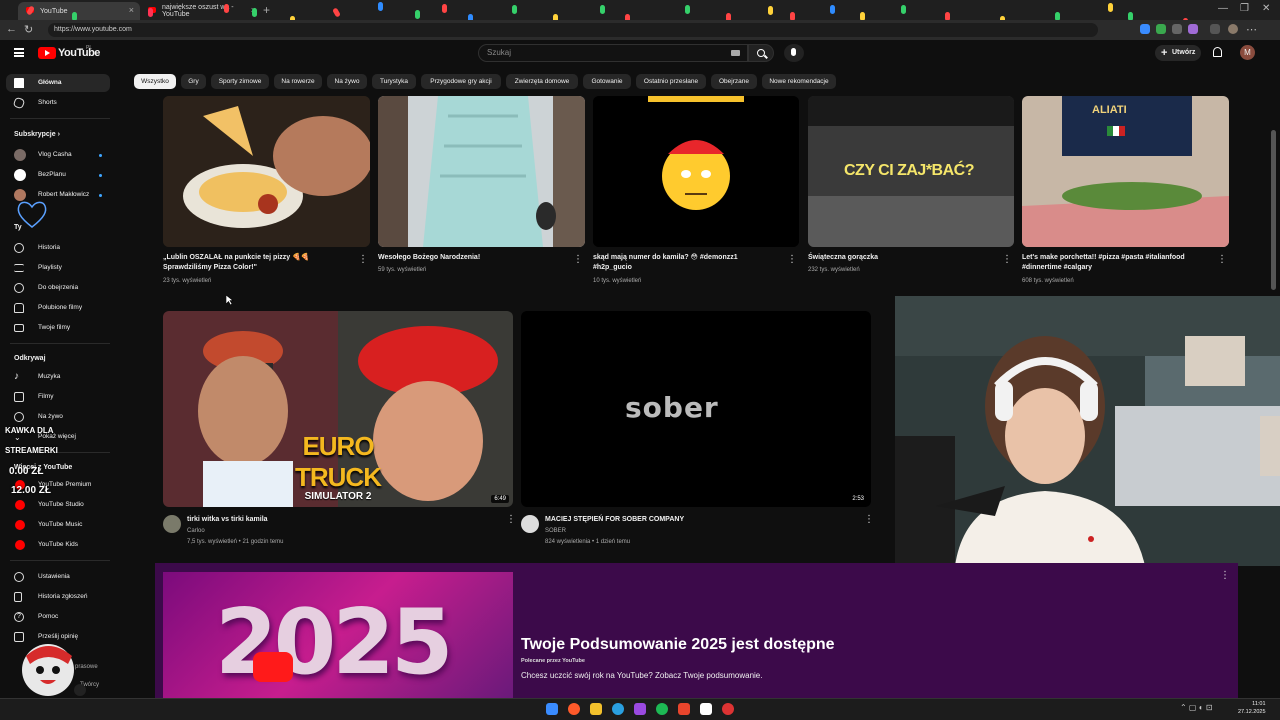  Describe the element at coordinates (1247, 52) in the screenshot. I see `avatar: M` at that location.